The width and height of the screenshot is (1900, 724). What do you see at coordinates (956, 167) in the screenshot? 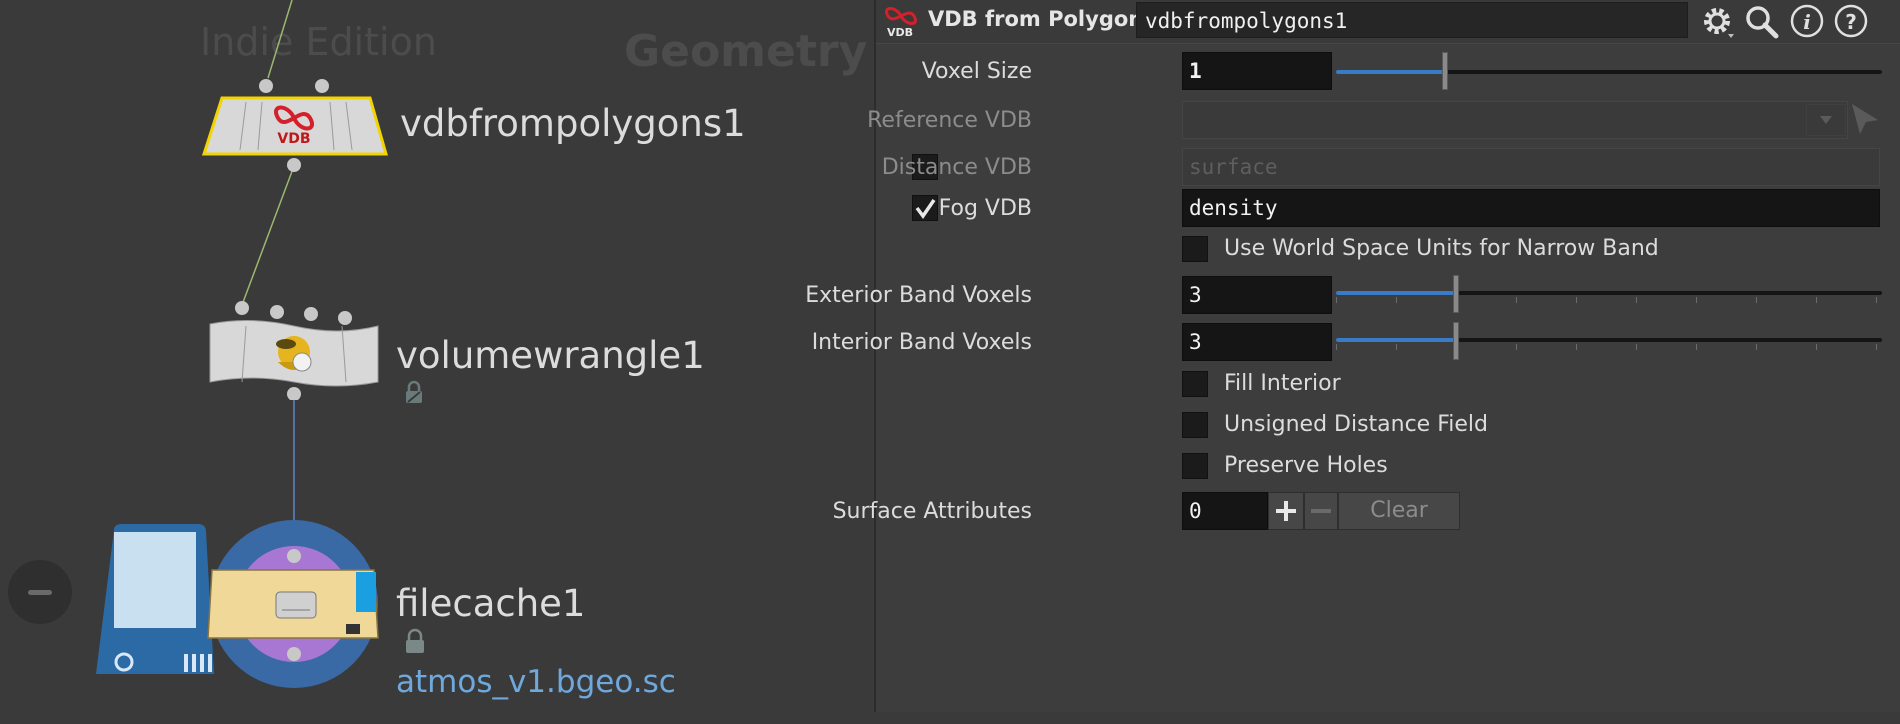
I see `distance-vdb-label: Distance VDB` at bounding box center [956, 167].